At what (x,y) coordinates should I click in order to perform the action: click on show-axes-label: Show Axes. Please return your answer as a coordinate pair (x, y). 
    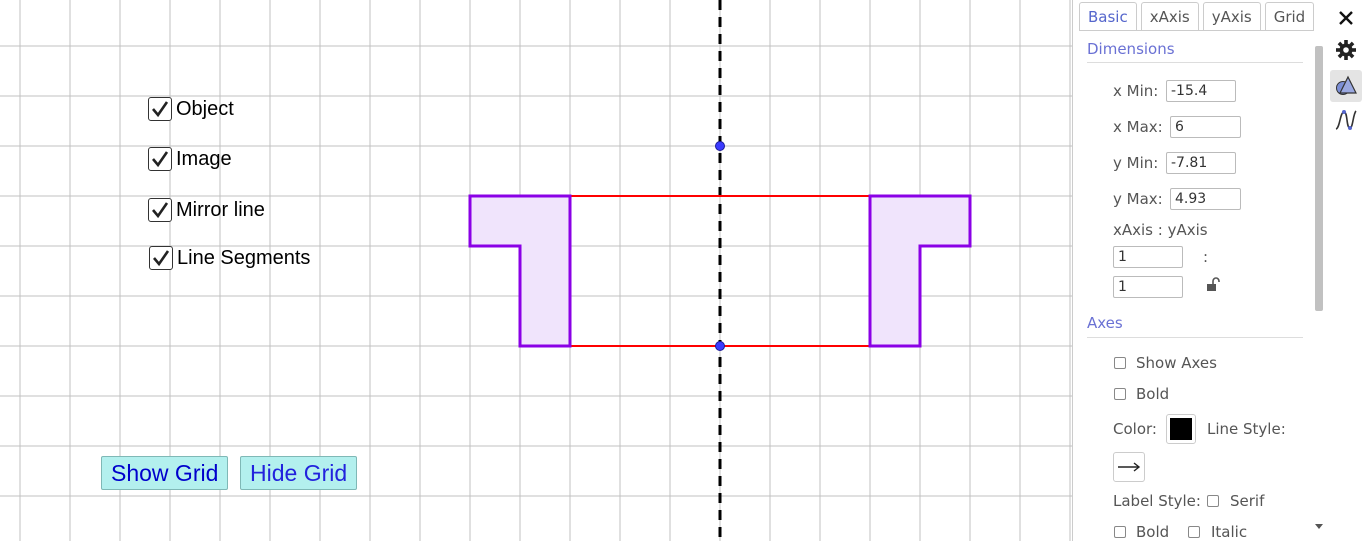
    Looking at the image, I should click on (1176, 363).